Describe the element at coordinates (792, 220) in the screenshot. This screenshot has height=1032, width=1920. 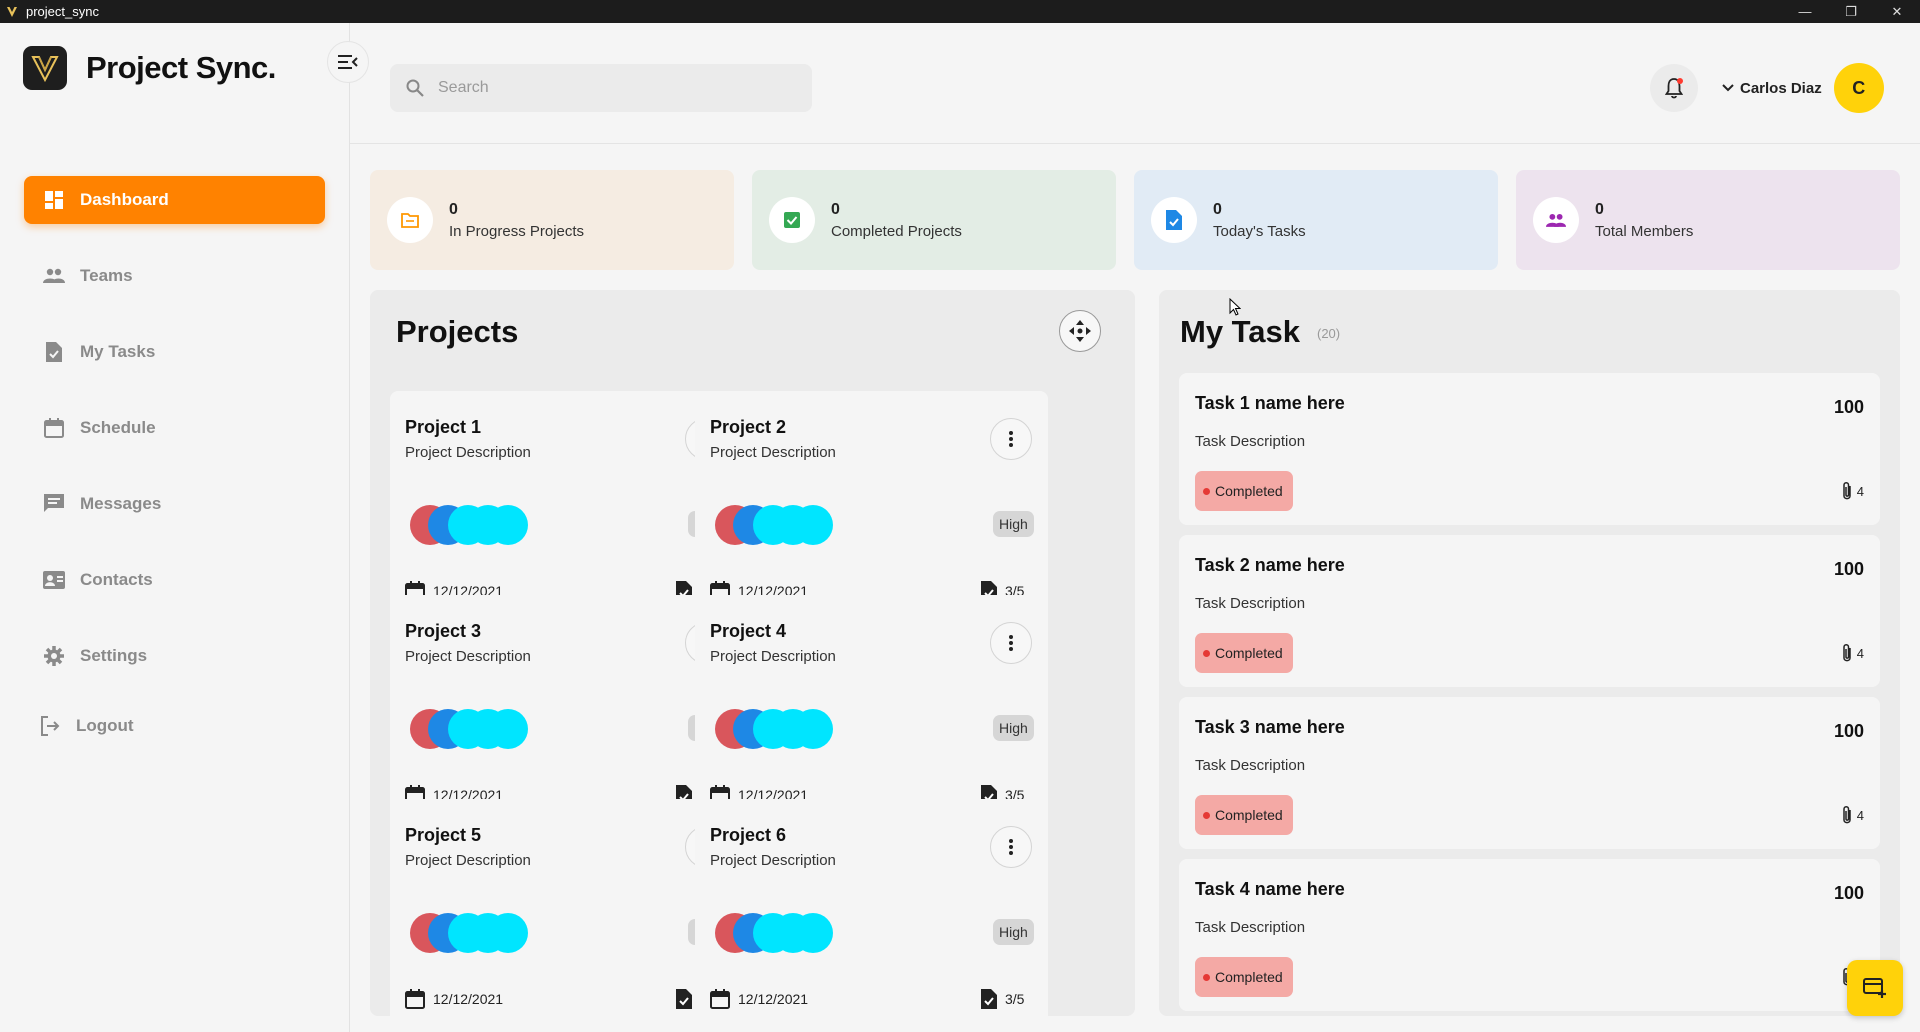
I see `check-icon` at that location.